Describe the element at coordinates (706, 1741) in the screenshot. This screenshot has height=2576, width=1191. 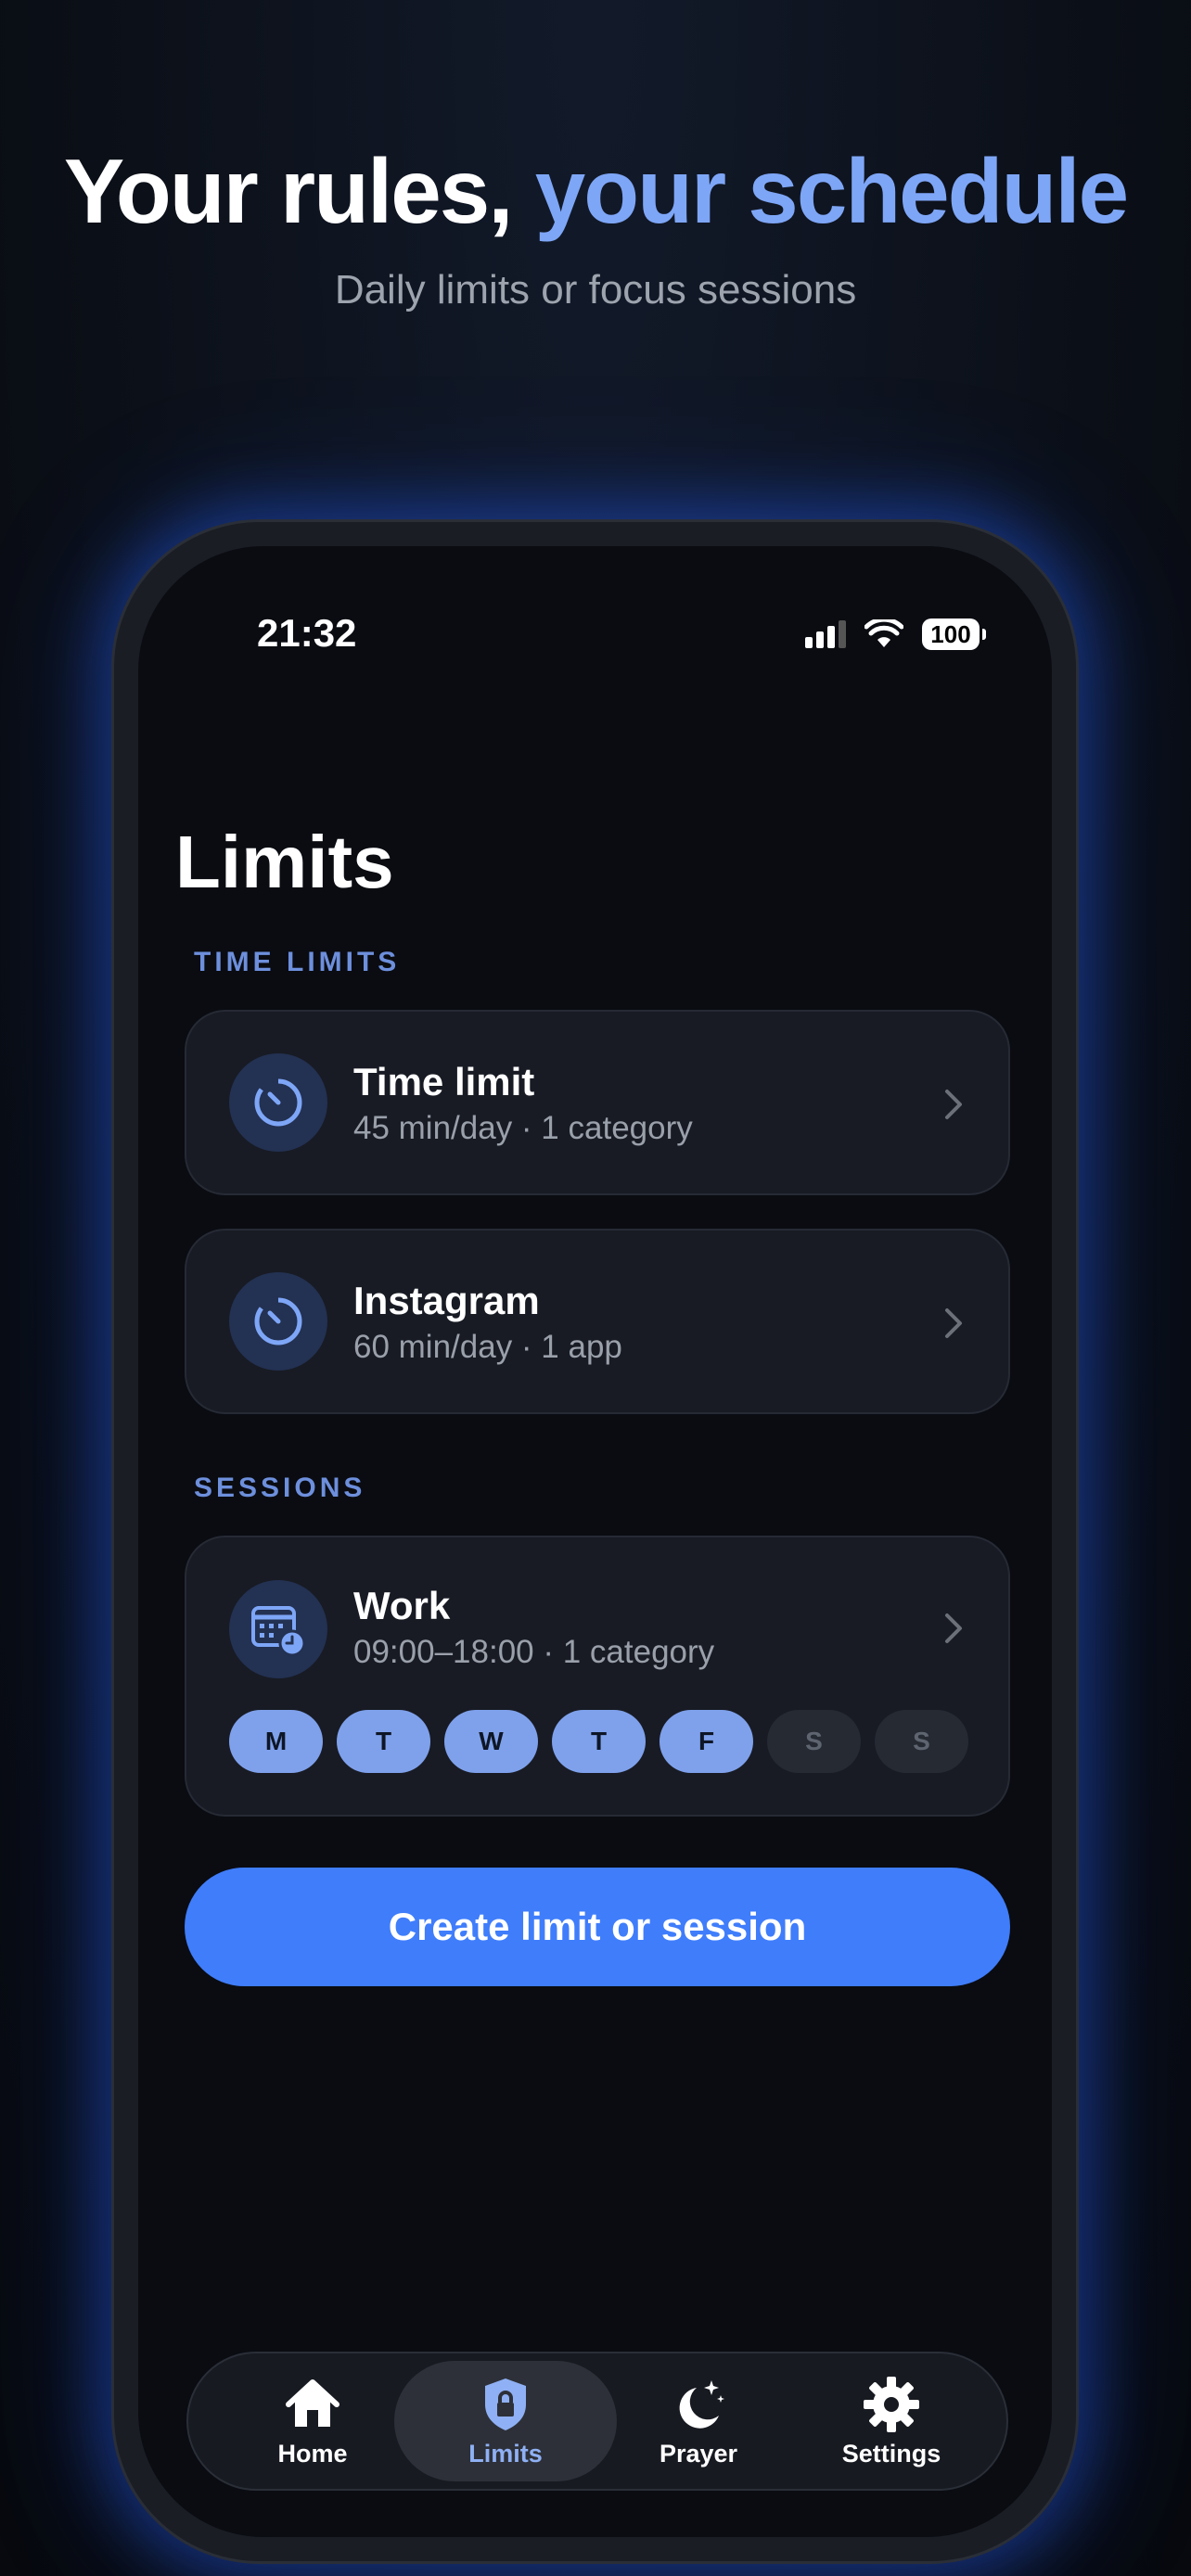
I see `day-pill-friday: F` at that location.